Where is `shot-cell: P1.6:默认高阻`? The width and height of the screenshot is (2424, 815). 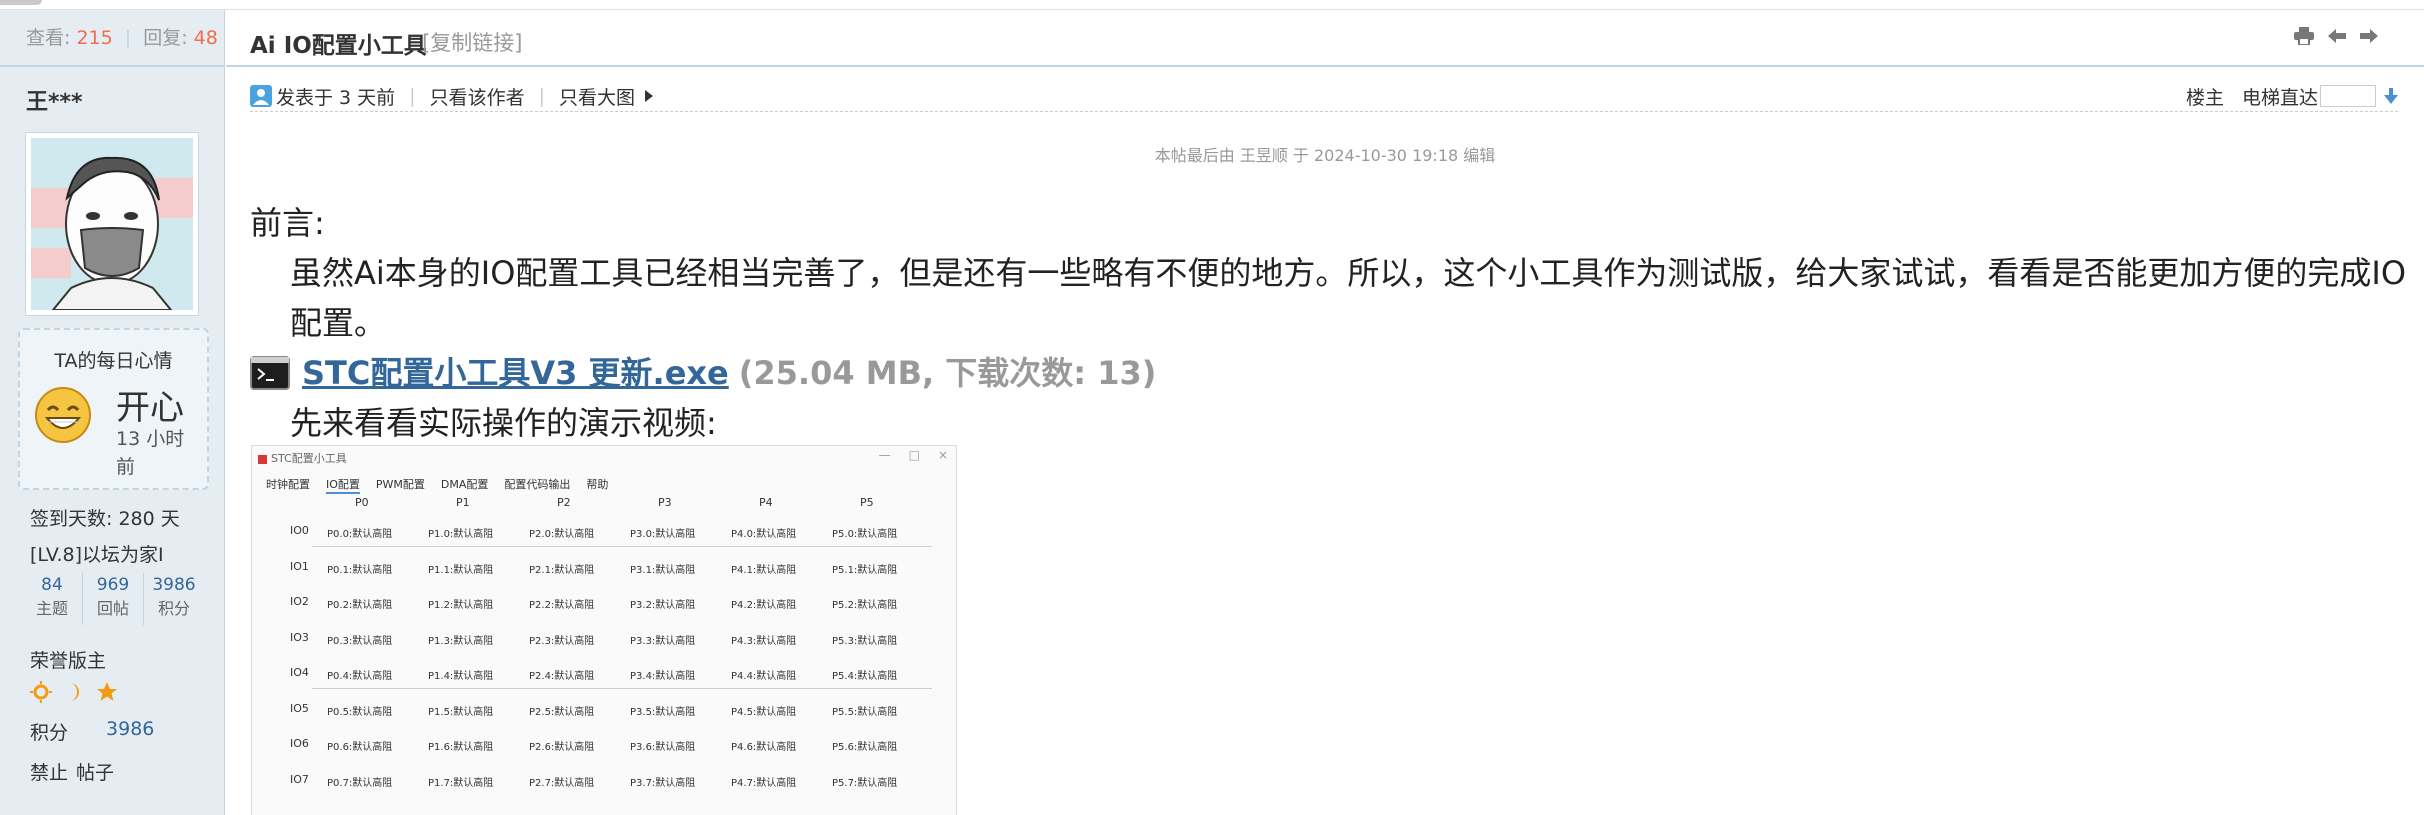 shot-cell: P1.6:默认高阻 is located at coordinates (461, 747).